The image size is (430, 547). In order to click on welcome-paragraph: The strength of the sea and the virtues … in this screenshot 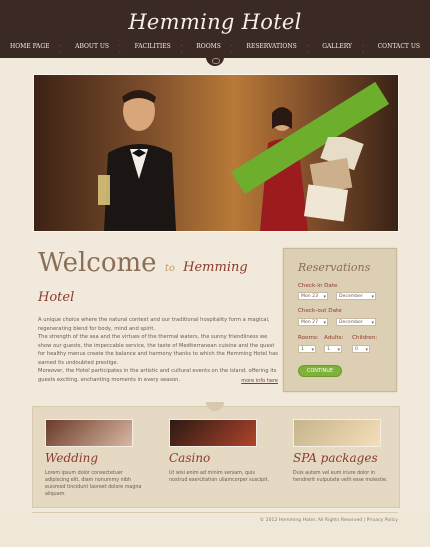, I will do `click(158, 350)`.